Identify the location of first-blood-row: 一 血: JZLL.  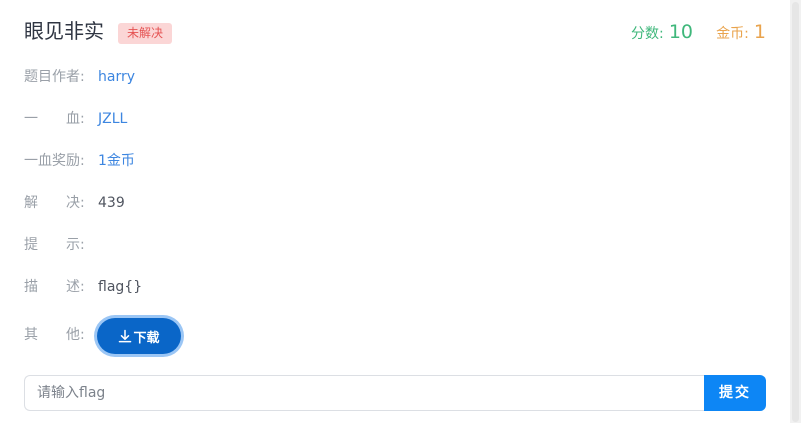
(75, 119).